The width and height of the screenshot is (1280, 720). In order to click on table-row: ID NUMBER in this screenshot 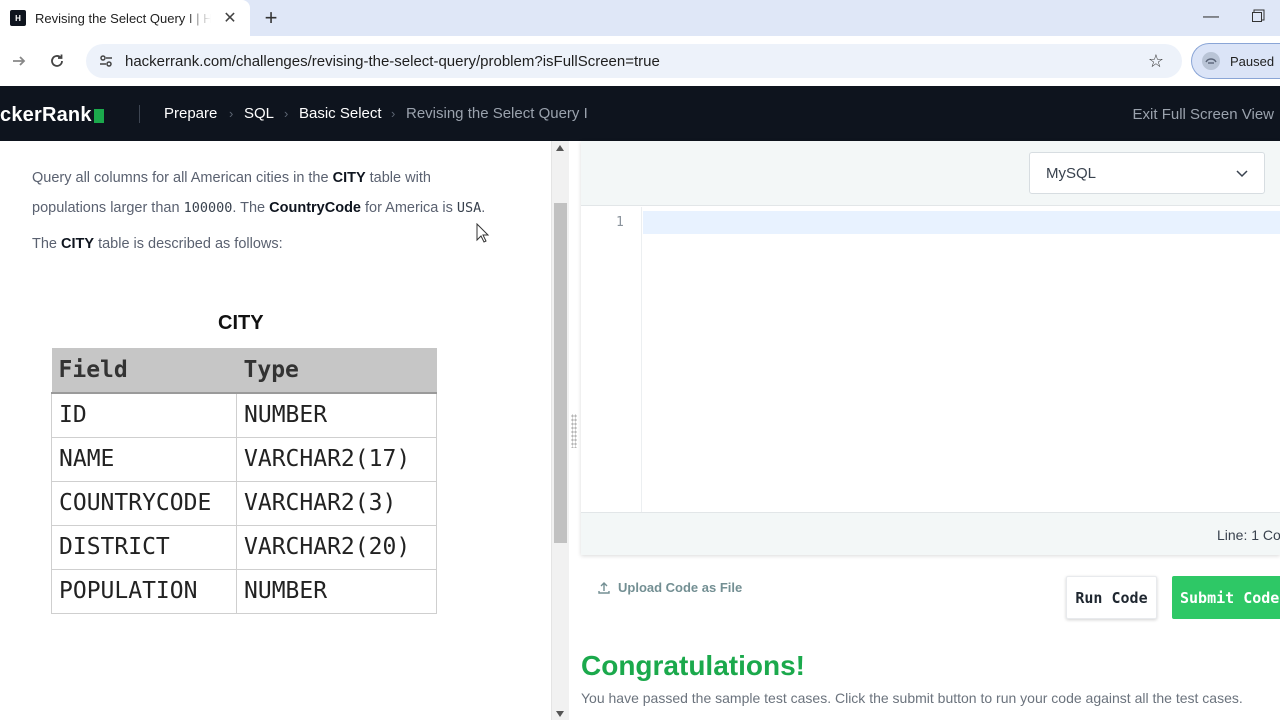, I will do `click(244, 415)`.